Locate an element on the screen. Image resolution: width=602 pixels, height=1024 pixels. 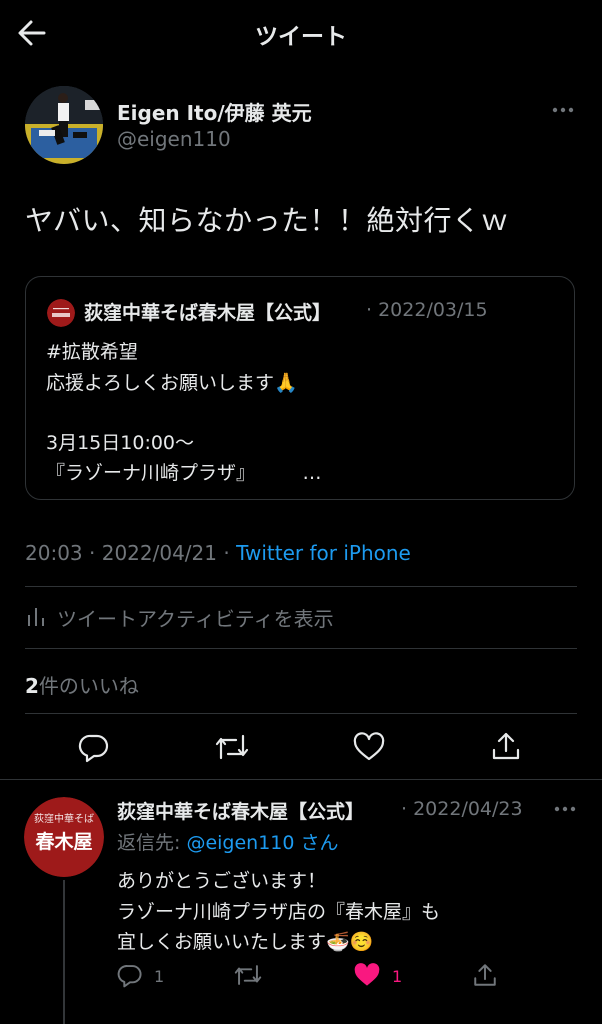
reply-author-avatar: 荻窪中華そば 春木屋 is located at coordinates (64, 837).